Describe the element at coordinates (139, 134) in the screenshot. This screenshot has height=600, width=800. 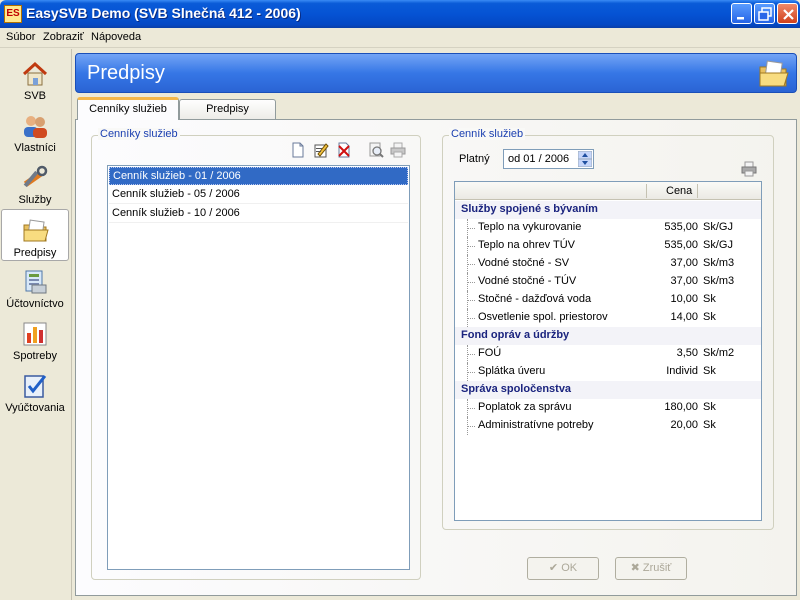
I see `group-legend: Cenníky služieb` at that location.